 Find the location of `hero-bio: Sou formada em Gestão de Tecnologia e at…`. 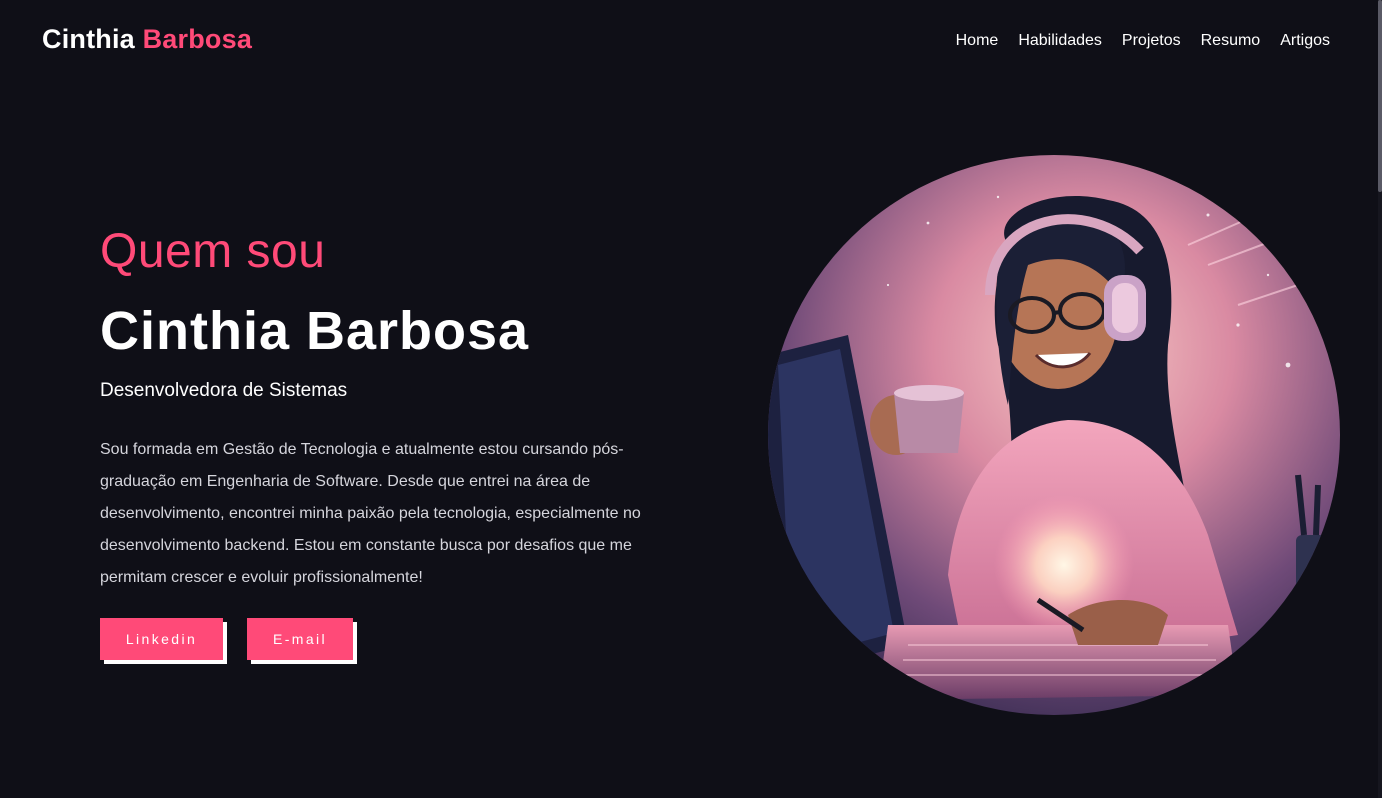

hero-bio: Sou formada em Gestão de Tecnologia e at… is located at coordinates (370, 513).